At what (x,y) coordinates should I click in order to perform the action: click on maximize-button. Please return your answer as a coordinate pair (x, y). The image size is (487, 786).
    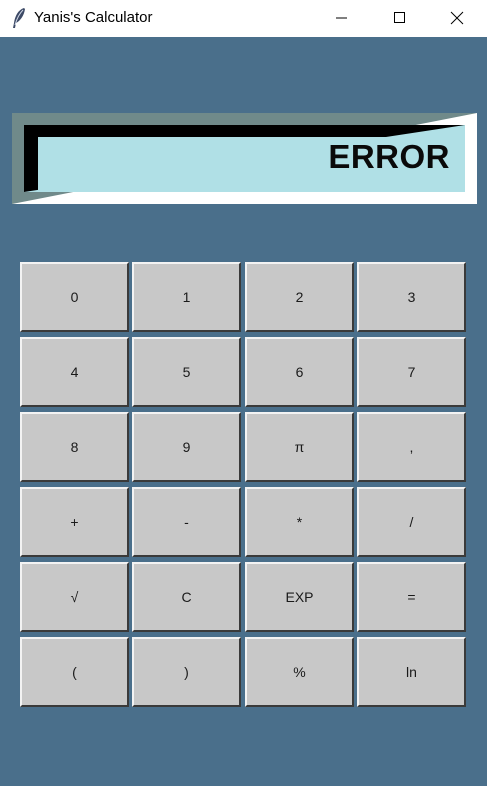
    Looking at the image, I should click on (400, 18).